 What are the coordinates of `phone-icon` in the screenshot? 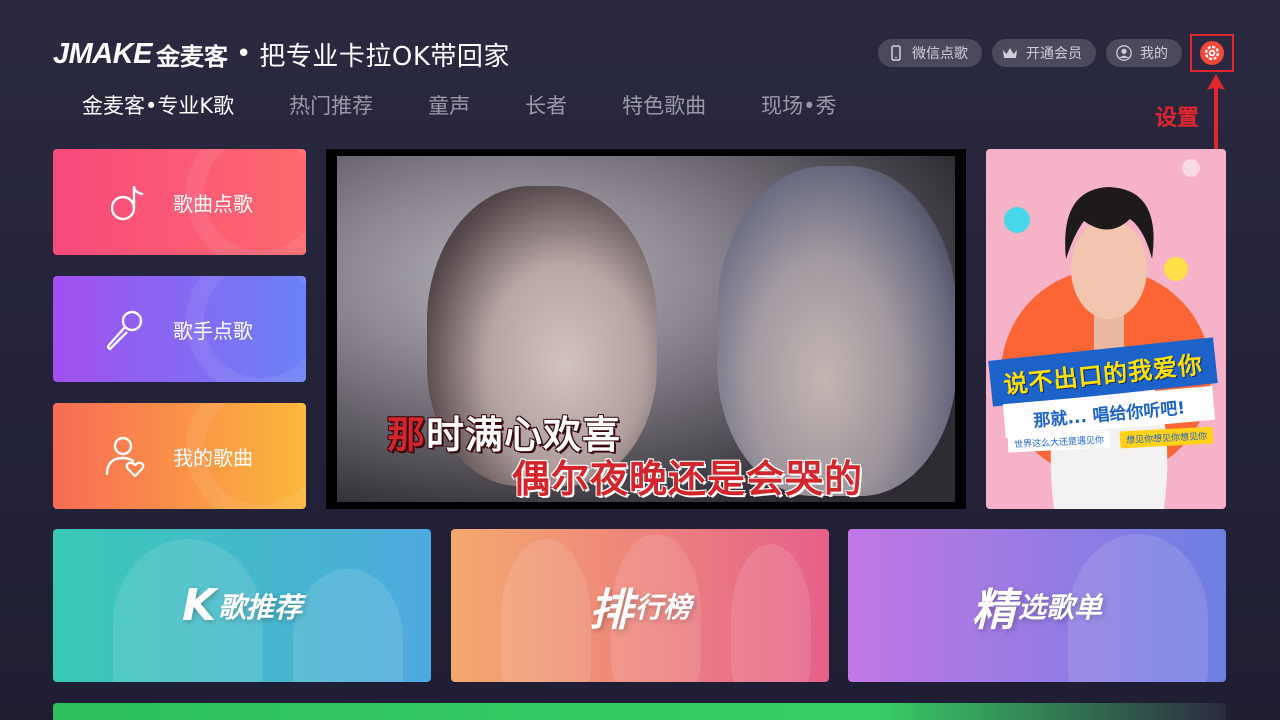 It's located at (896, 53).